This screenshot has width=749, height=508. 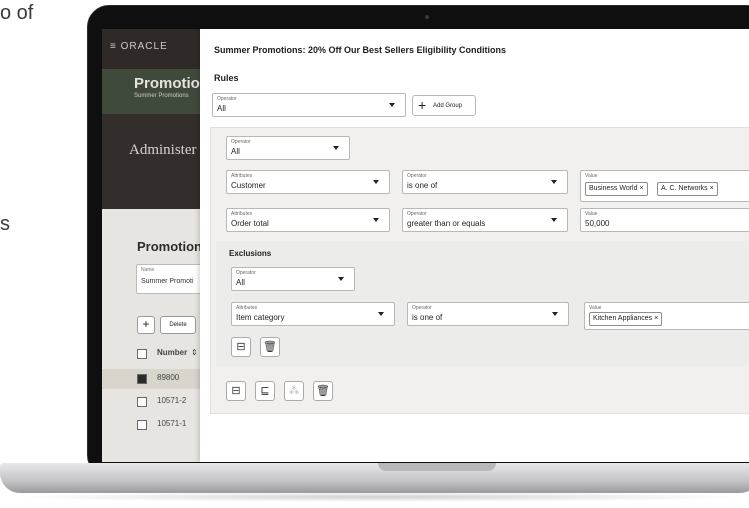 I want to click on exclusions-attribute-select: Attributes Item category, so click(x=313, y=314).